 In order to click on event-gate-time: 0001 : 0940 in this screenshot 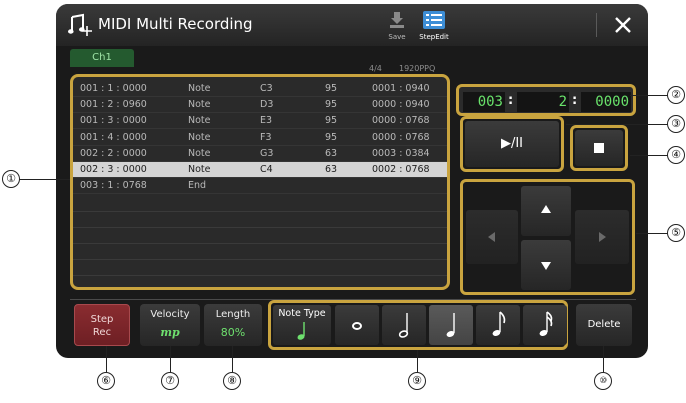, I will do `click(401, 88)`.